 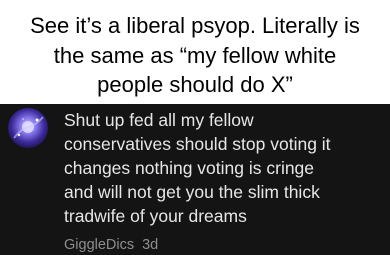 What do you see at coordinates (150, 245) in the screenshot?
I see `timestamp: 3d` at bounding box center [150, 245].